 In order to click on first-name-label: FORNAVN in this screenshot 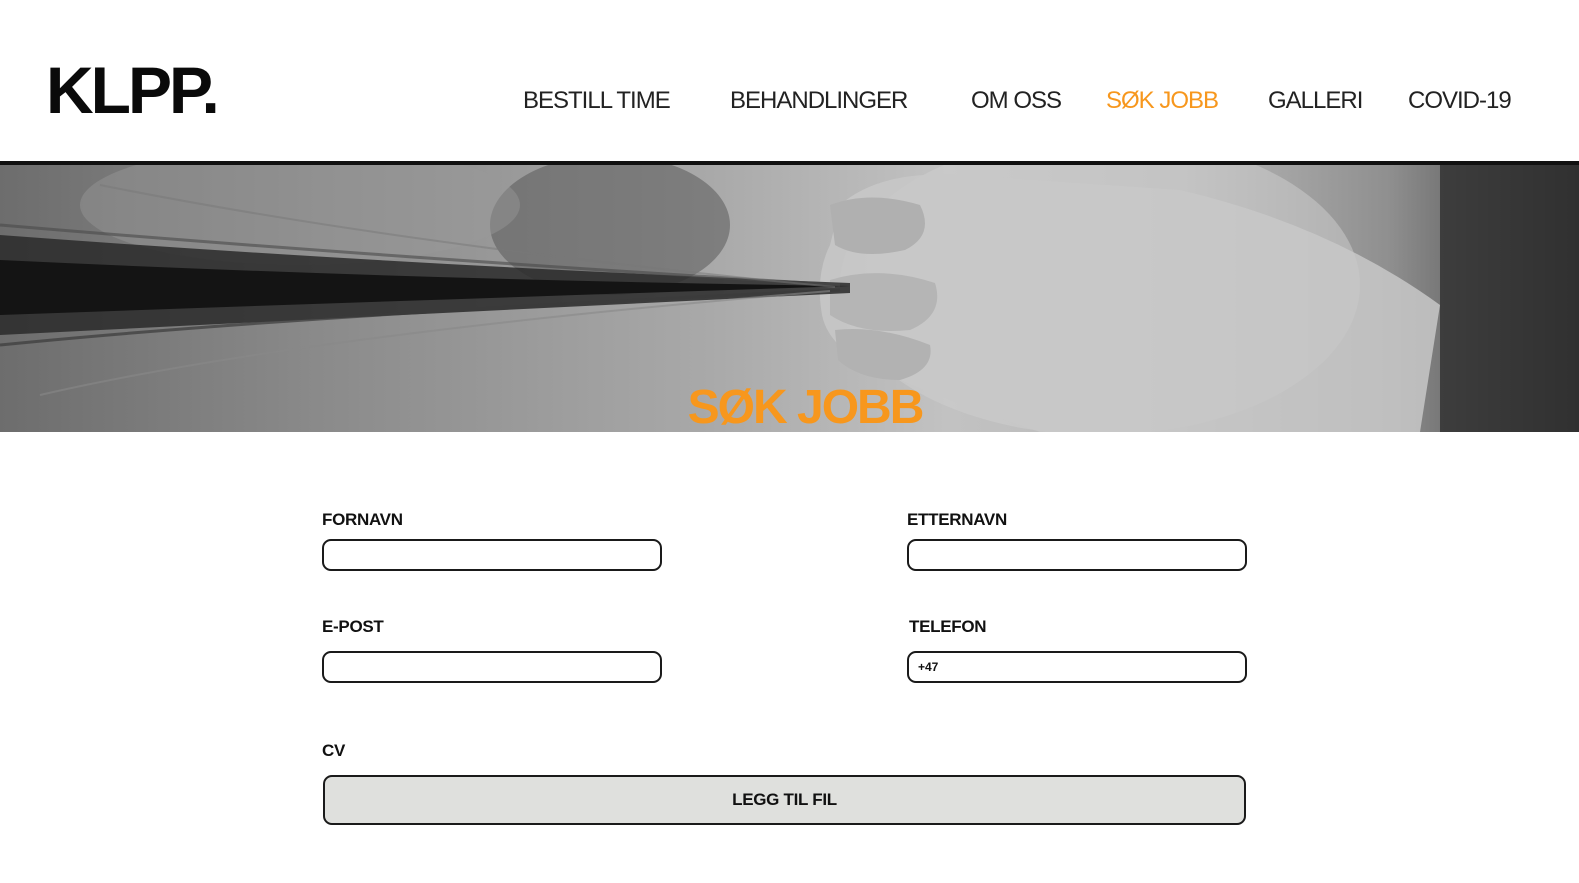, I will do `click(362, 519)`.